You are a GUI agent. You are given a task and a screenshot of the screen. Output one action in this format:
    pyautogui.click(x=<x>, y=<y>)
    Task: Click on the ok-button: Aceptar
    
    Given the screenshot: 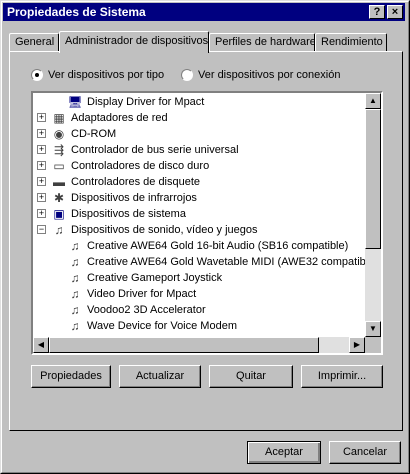 What is the action you would take?
    pyautogui.click(x=284, y=452)
    